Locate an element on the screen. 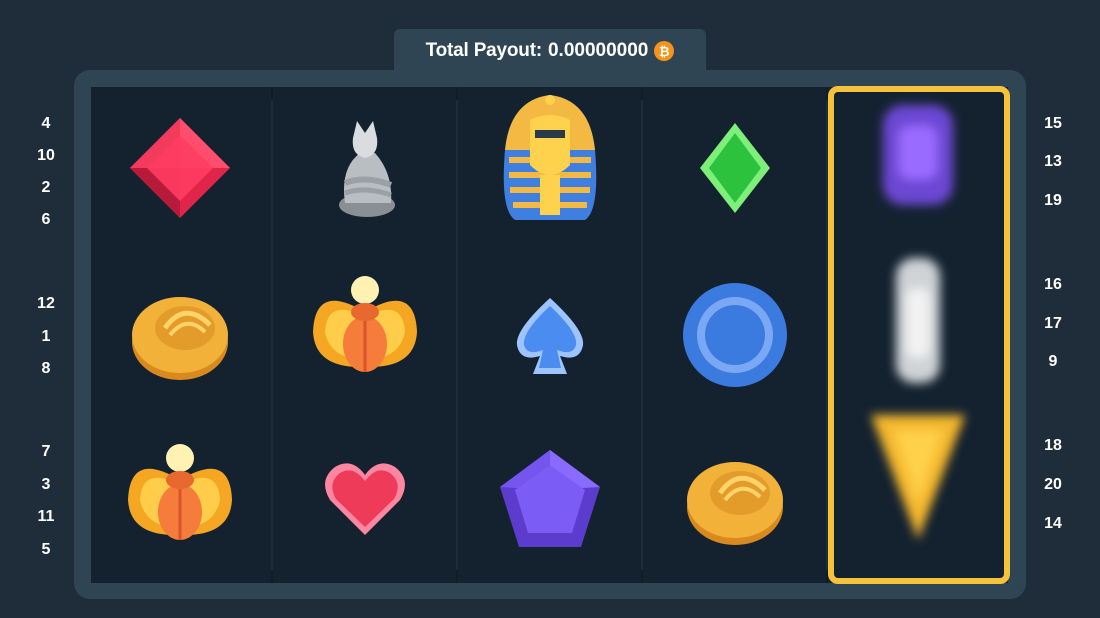  red-gem-icon is located at coordinates (180, 168).